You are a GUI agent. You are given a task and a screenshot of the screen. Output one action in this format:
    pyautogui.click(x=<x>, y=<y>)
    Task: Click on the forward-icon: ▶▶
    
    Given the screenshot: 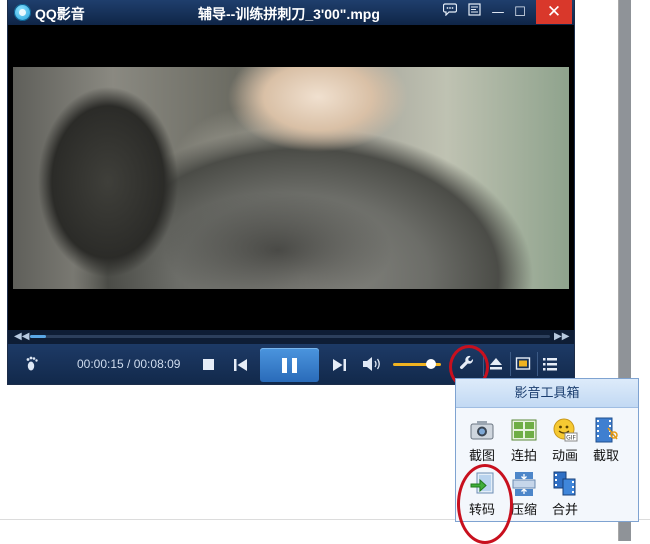 What is the action you would take?
    pyautogui.click(x=561, y=336)
    